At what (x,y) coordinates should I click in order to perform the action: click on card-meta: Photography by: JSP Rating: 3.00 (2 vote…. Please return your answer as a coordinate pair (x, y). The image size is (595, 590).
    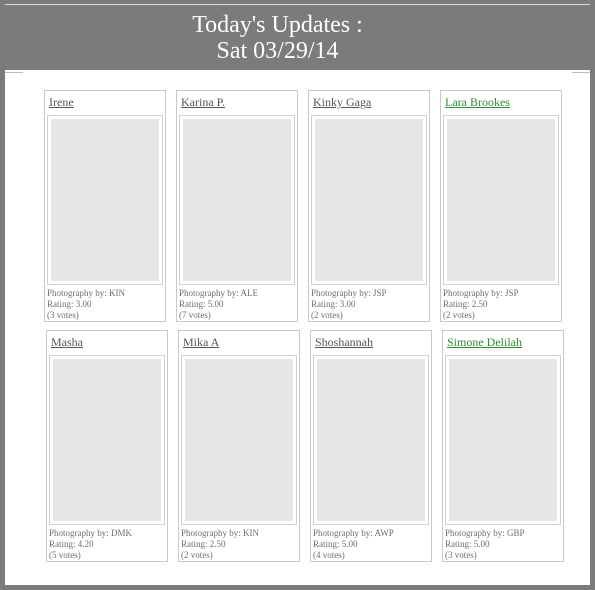
    Looking at the image, I should click on (349, 304).